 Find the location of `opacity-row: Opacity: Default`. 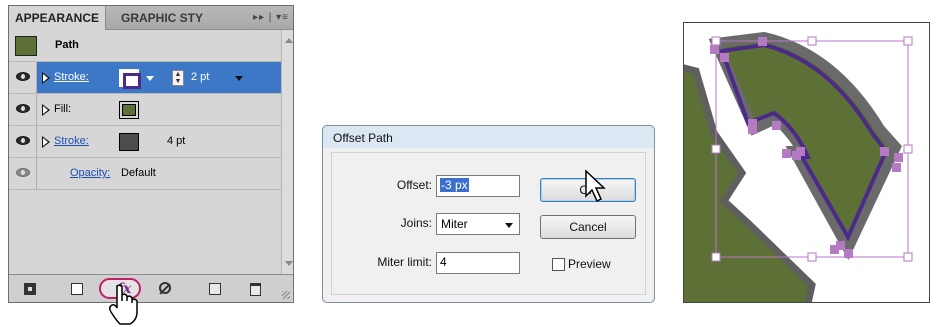

opacity-row: Opacity: Default is located at coordinates (145, 174).